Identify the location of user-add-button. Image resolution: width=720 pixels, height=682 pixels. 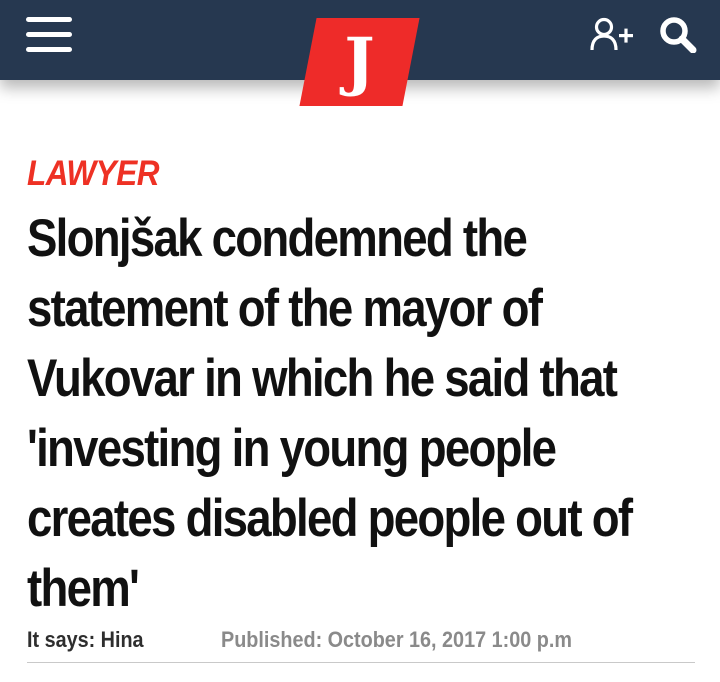
(613, 34).